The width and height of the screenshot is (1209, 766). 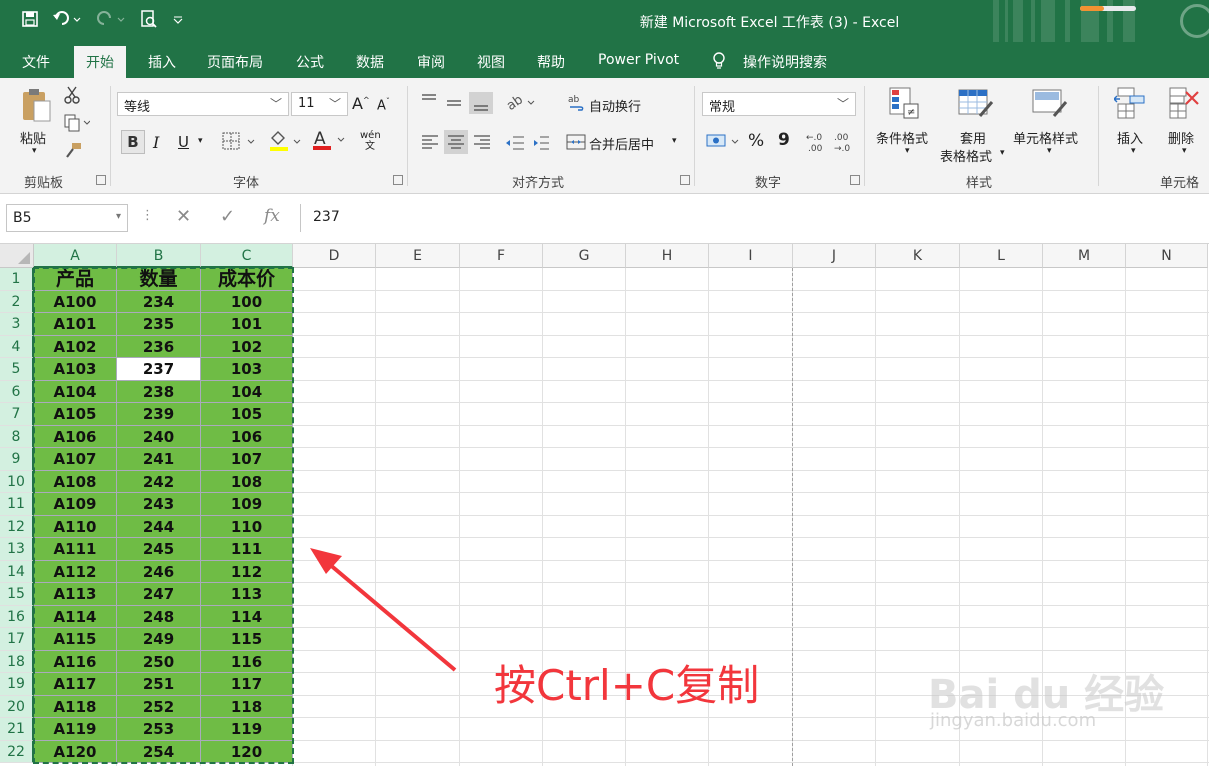 I want to click on column-header-m: M, so click(x=1084, y=256).